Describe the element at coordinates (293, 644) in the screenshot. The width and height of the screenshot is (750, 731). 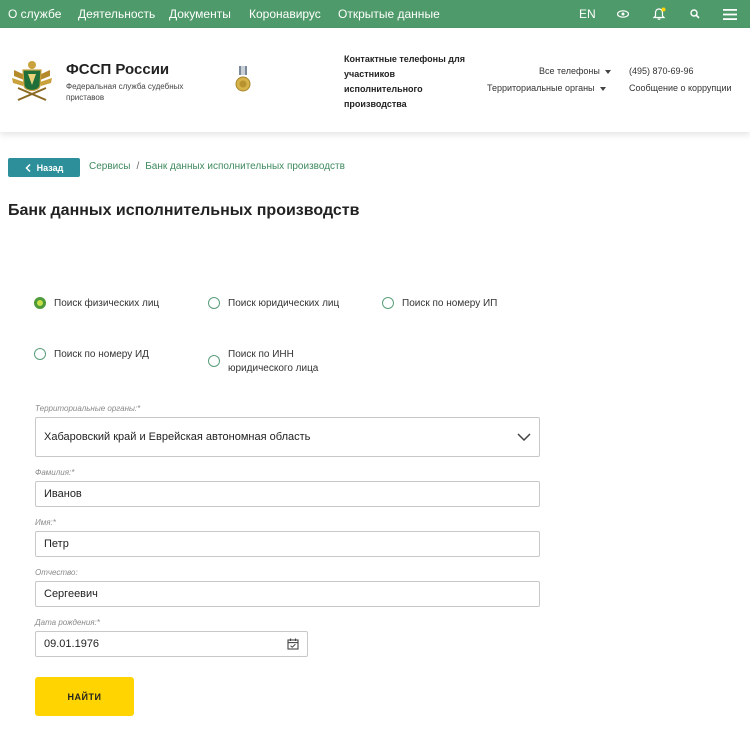
I see `calendar-icon` at that location.